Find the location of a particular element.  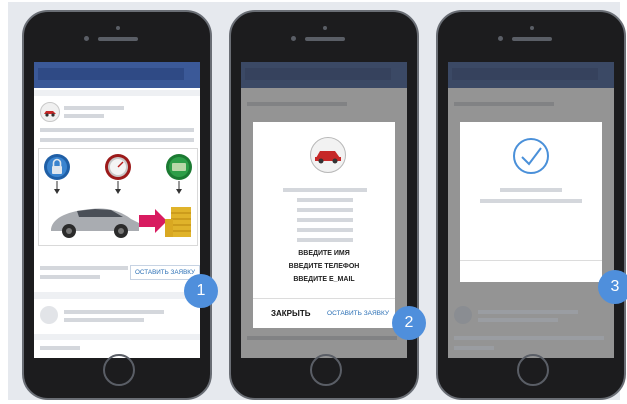

money-icon is located at coordinates (179, 167).